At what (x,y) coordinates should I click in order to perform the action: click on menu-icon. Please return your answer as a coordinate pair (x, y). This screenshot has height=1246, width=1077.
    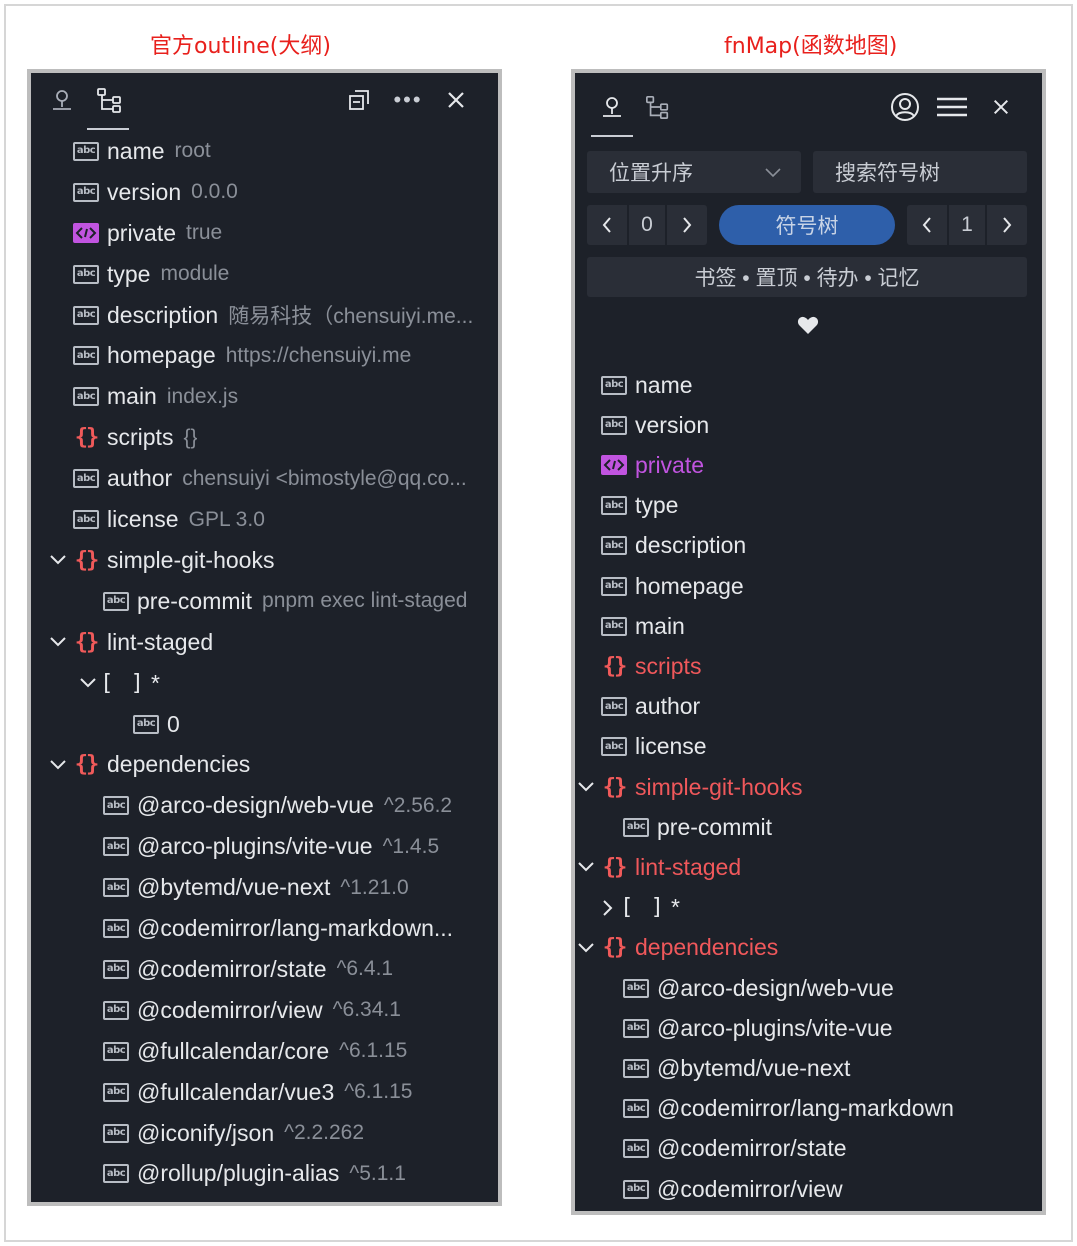
    Looking at the image, I should click on (952, 107).